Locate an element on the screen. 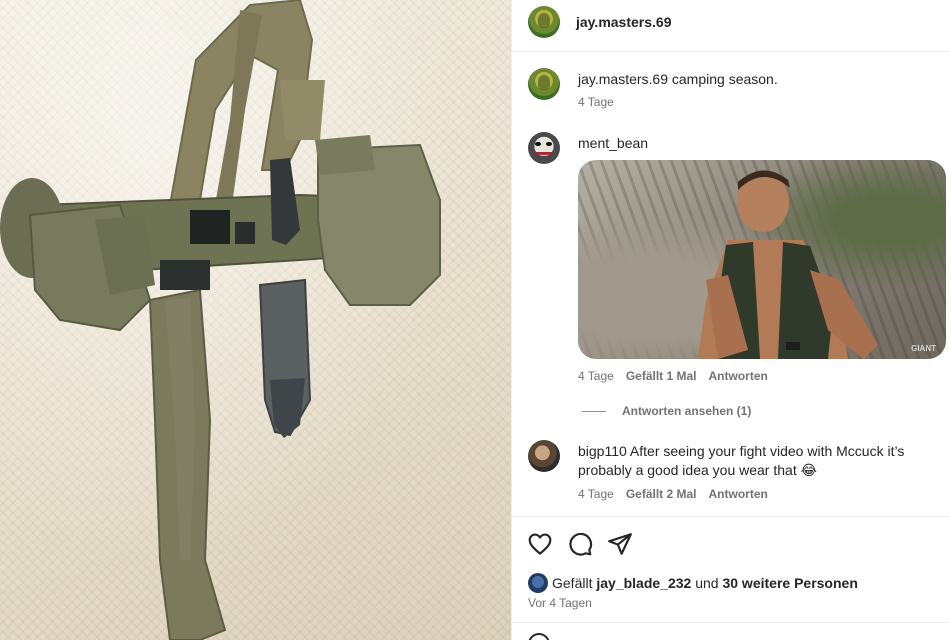 Image resolution: width=949 pixels, height=640 pixels. view-replies-label: Antworten ansehen (1) is located at coordinates (687, 411).